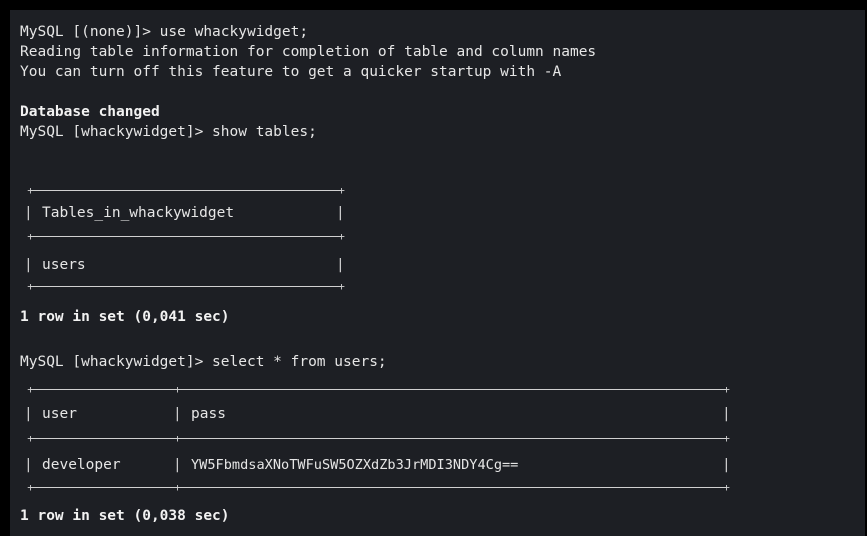 This screenshot has height=536, width=867. Describe the element at coordinates (164, 32) in the screenshot. I see `terminal-line: MySQL [(none)]> use whackywidget;` at that location.